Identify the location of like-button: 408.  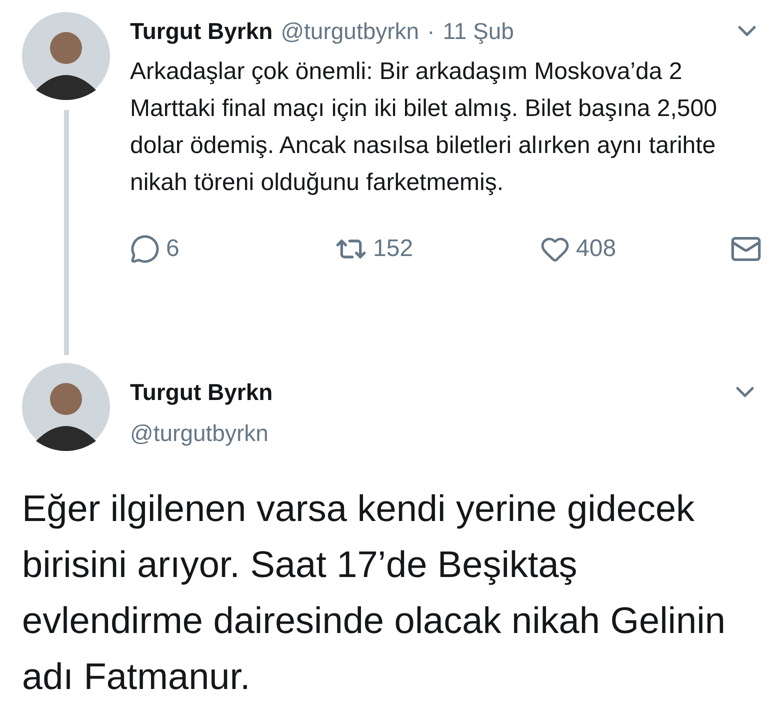
(635, 248).